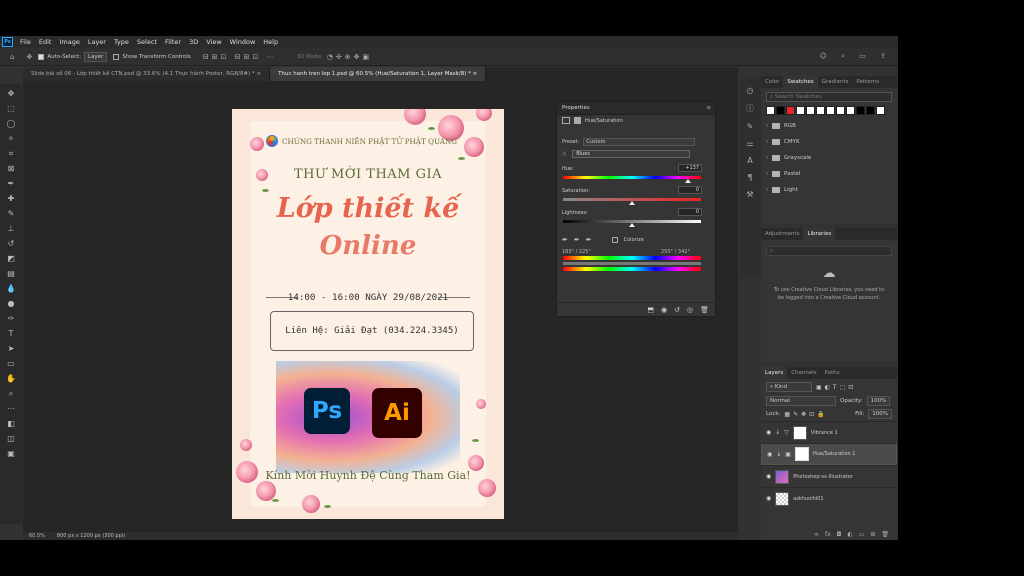 This screenshot has height=576, width=1024. What do you see at coordinates (677, 310) in the screenshot?
I see `reset-icon: ↺` at bounding box center [677, 310].